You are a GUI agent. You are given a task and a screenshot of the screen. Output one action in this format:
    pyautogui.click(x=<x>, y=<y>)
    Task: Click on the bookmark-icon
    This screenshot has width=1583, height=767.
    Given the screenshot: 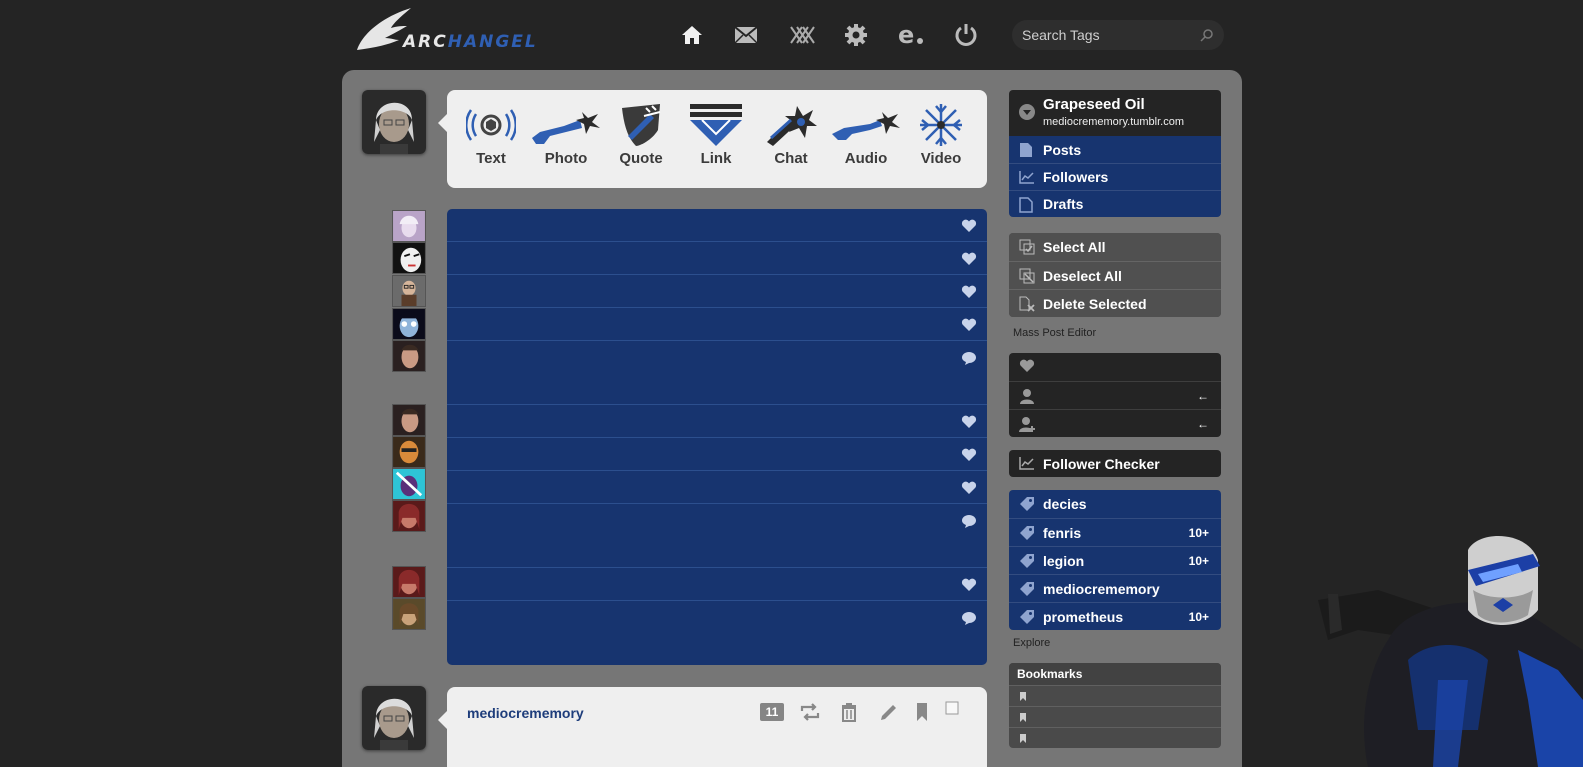 What is the action you would take?
    pyautogui.click(x=922, y=712)
    